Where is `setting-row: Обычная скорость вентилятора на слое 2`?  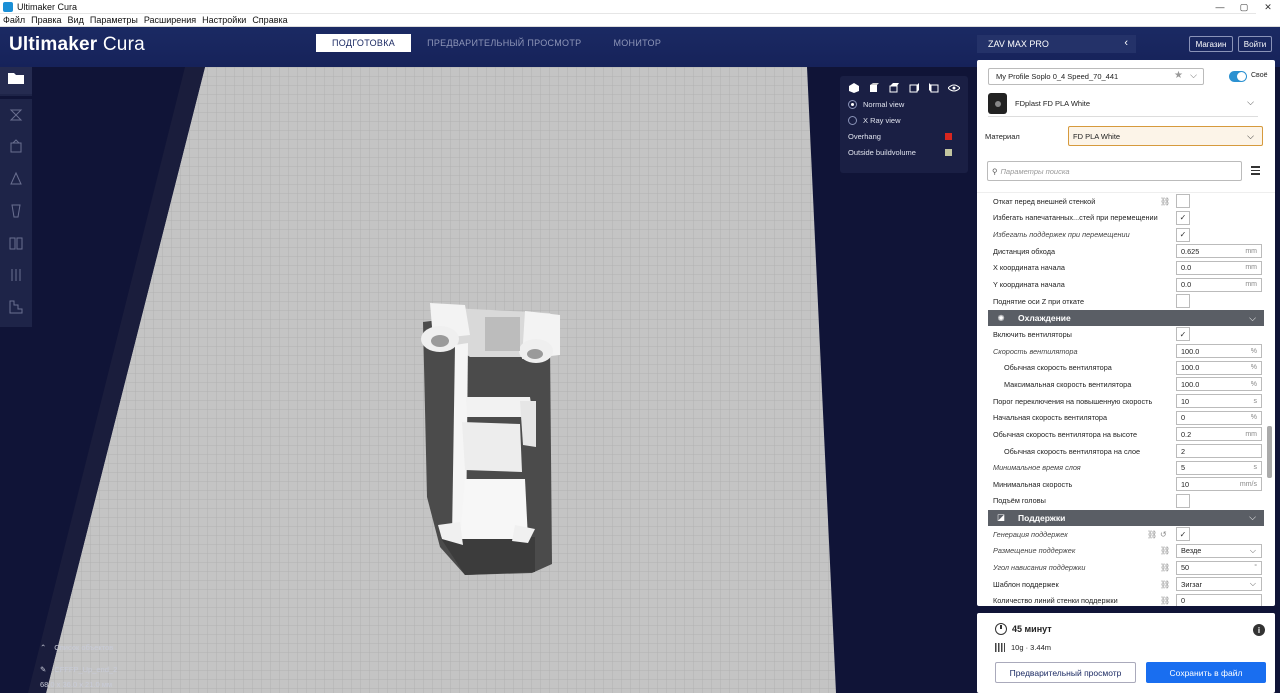 setting-row: Обычная скорость вентилятора на слое 2 is located at coordinates (1126, 451).